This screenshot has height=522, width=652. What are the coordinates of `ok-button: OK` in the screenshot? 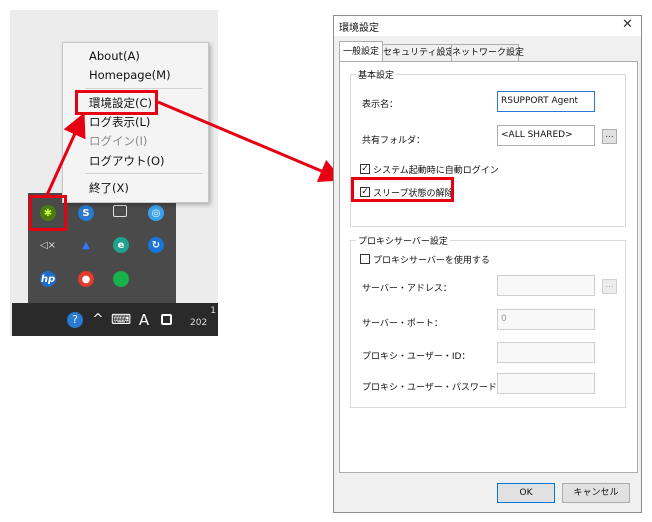 It's located at (526, 493).